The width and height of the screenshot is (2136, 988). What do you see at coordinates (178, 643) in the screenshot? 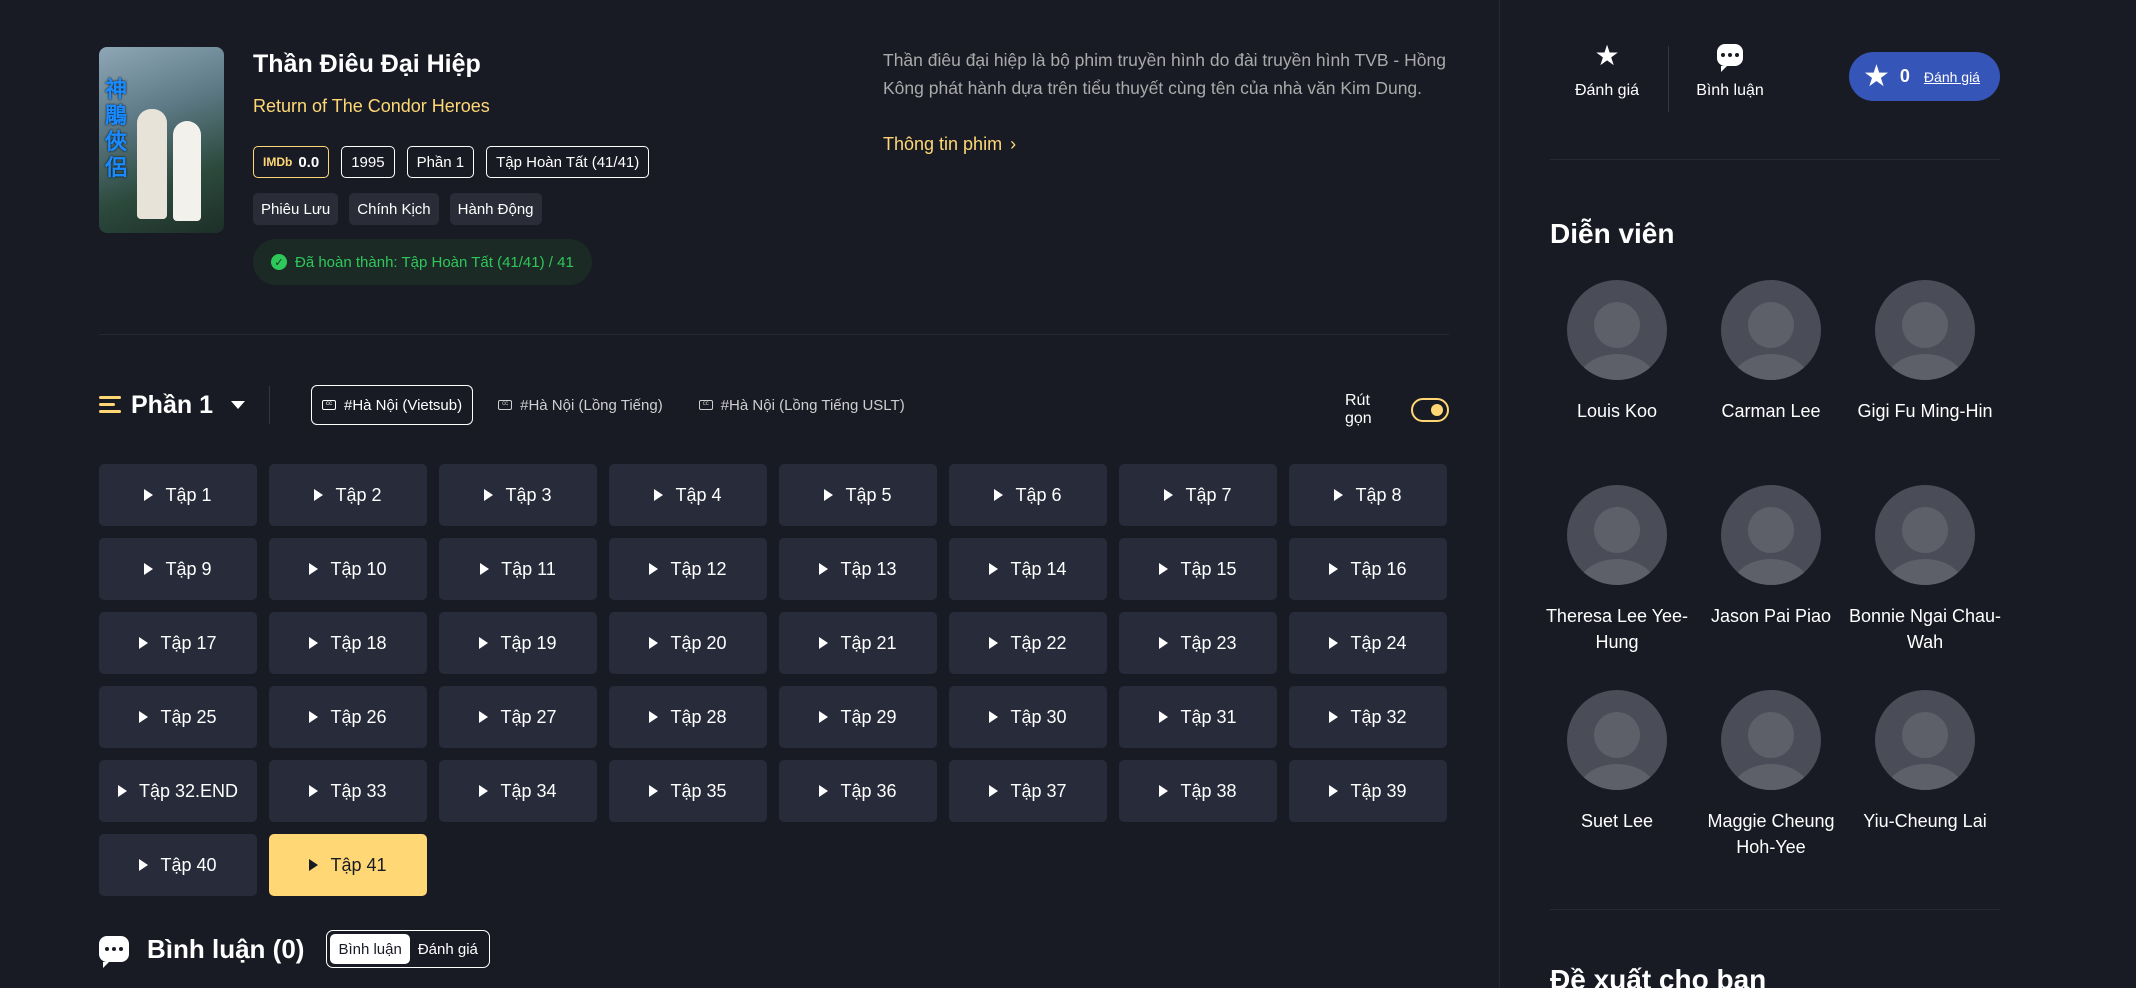
I see `episode-button: Tập 17` at bounding box center [178, 643].